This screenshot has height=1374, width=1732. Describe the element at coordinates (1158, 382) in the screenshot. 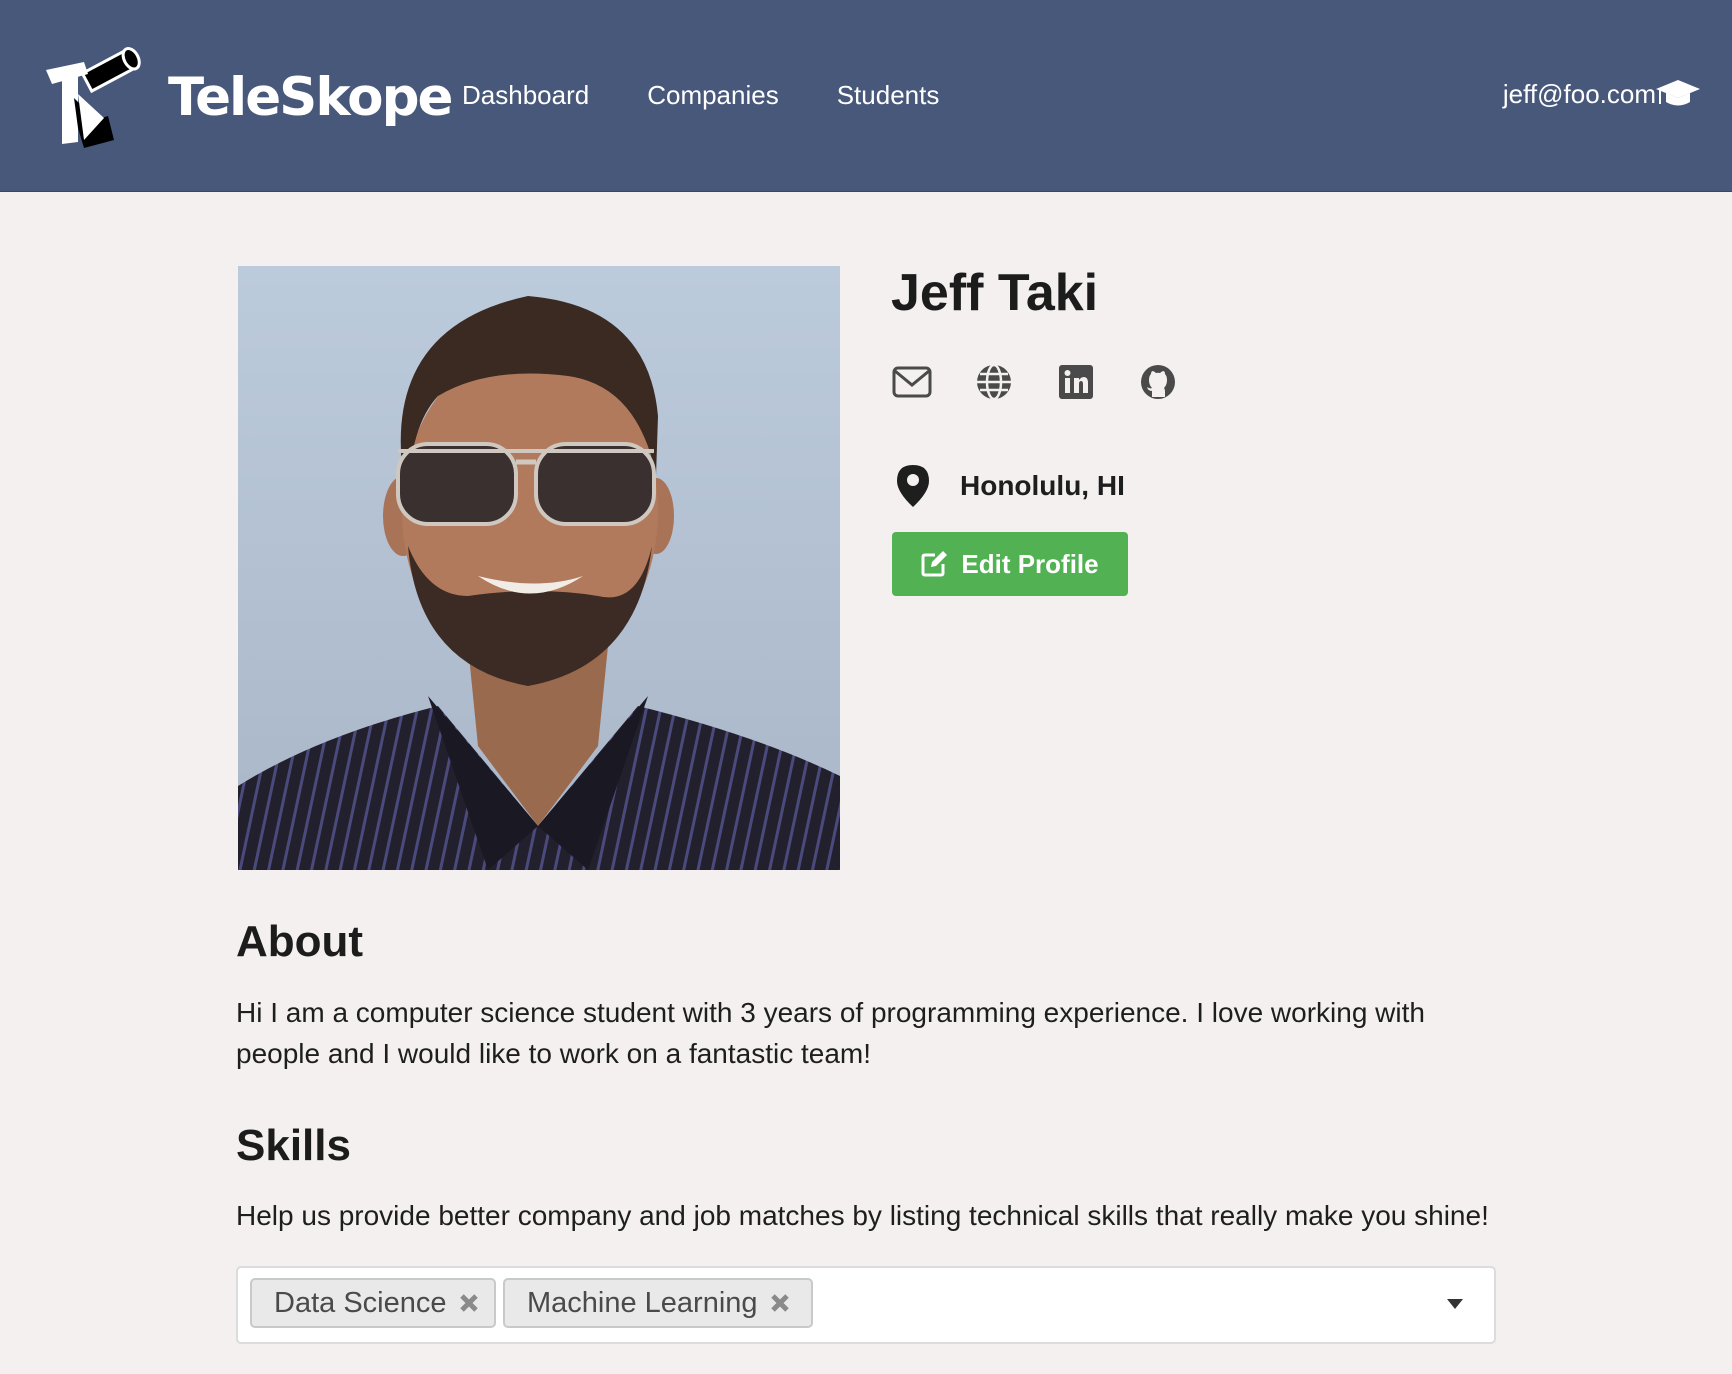

I see `github-icon` at that location.